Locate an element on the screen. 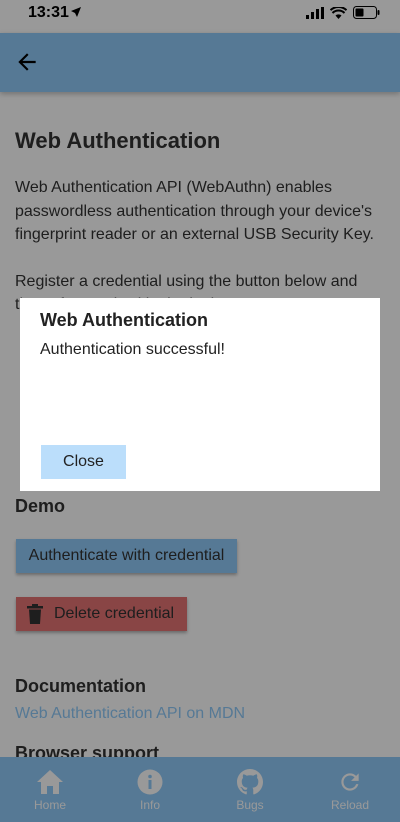 Image resolution: width=400 pixels, height=822 pixels. dialog-message: Authentication successful! is located at coordinates (132, 349).